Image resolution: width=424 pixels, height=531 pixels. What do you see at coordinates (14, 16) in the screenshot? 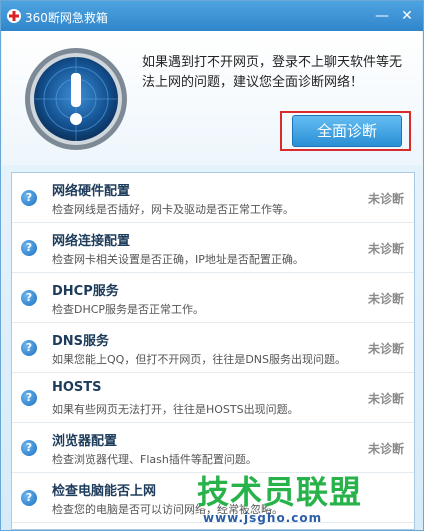
I see `first-aid-cross-icon` at bounding box center [14, 16].